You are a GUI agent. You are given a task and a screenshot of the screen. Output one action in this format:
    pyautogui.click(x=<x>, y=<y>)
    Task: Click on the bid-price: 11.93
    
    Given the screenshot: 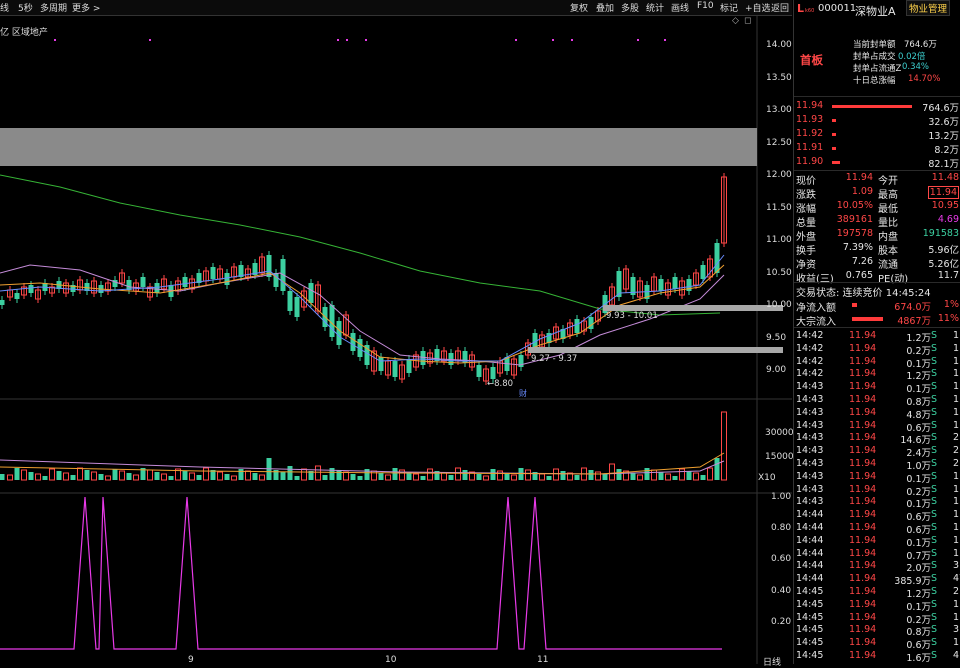 What is the action you would take?
    pyautogui.click(x=810, y=119)
    